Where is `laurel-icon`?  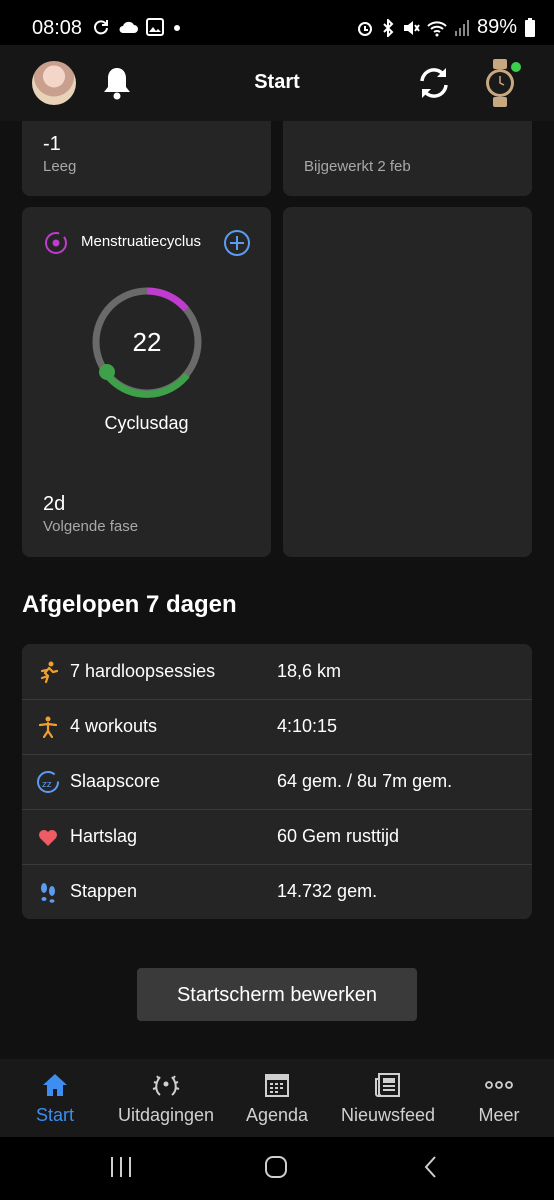
laurel-icon is located at coordinates (166, 1085).